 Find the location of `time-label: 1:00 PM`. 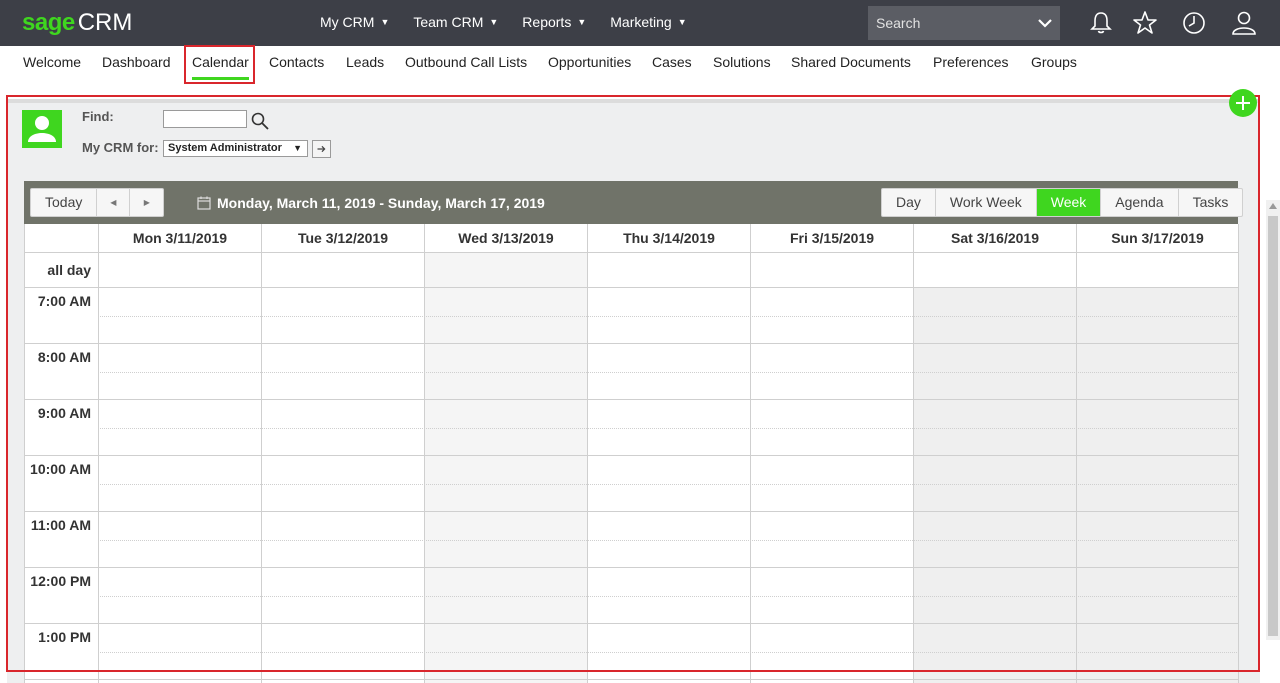

time-label: 1:00 PM is located at coordinates (64, 637).